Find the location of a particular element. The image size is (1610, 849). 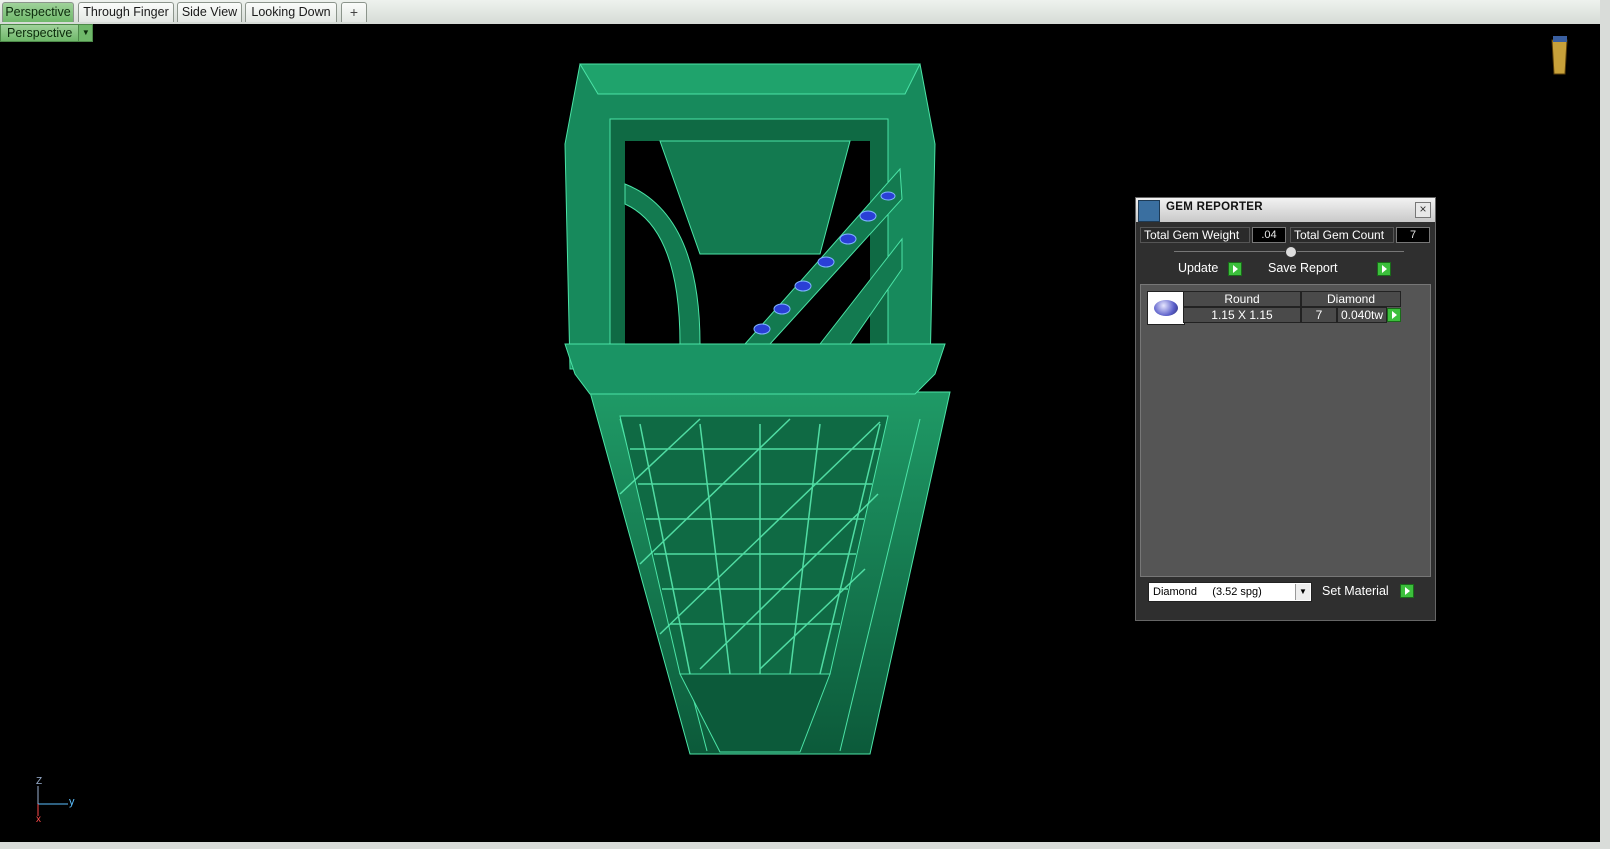

round-diamond-icon is located at coordinates (1166, 308).